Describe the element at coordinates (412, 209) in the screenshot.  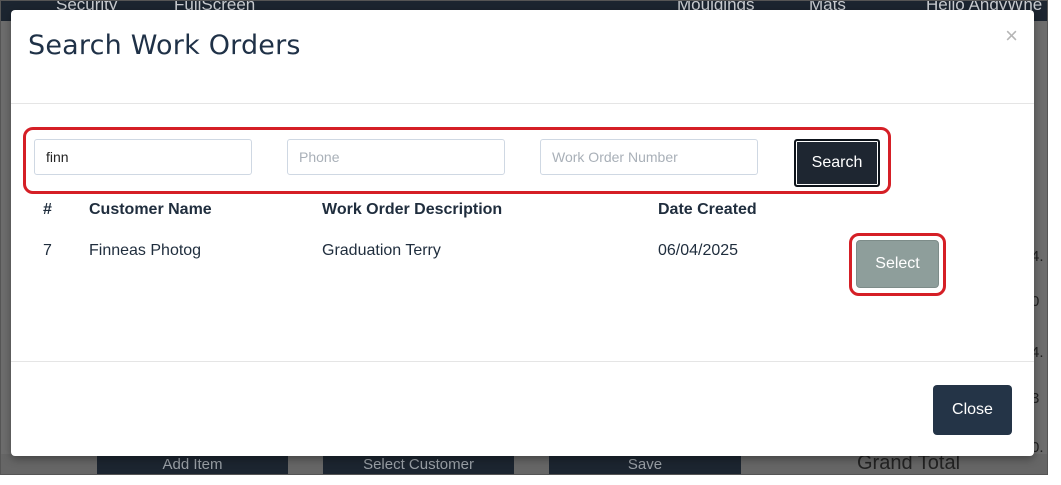
I see `column-header-work-order-description: Work Order Description` at that location.